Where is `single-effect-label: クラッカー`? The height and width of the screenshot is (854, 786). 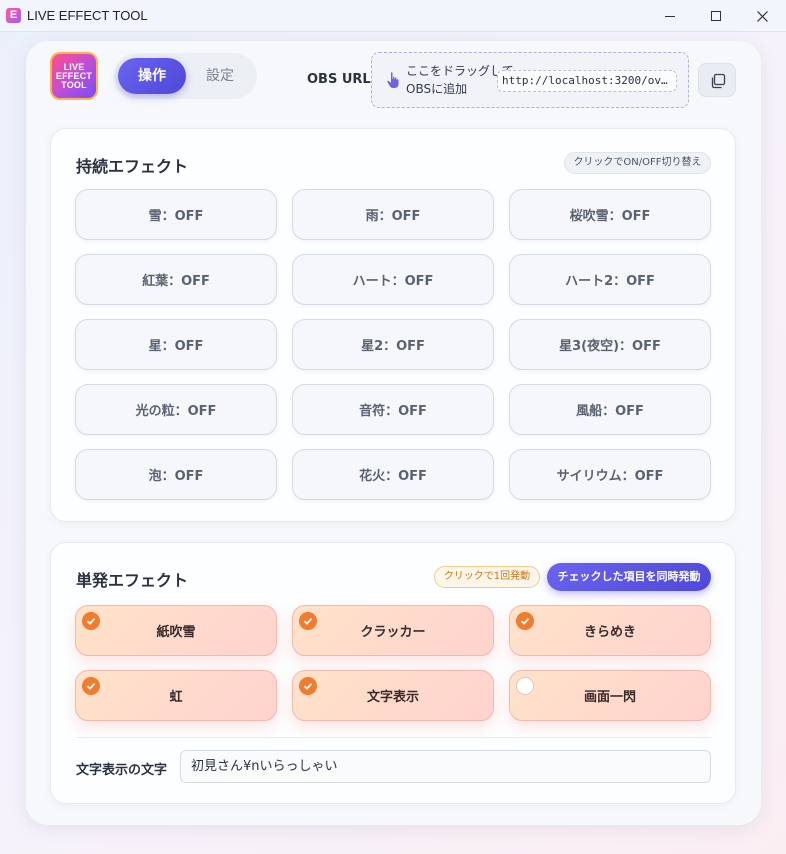 single-effect-label: クラッカー is located at coordinates (393, 632).